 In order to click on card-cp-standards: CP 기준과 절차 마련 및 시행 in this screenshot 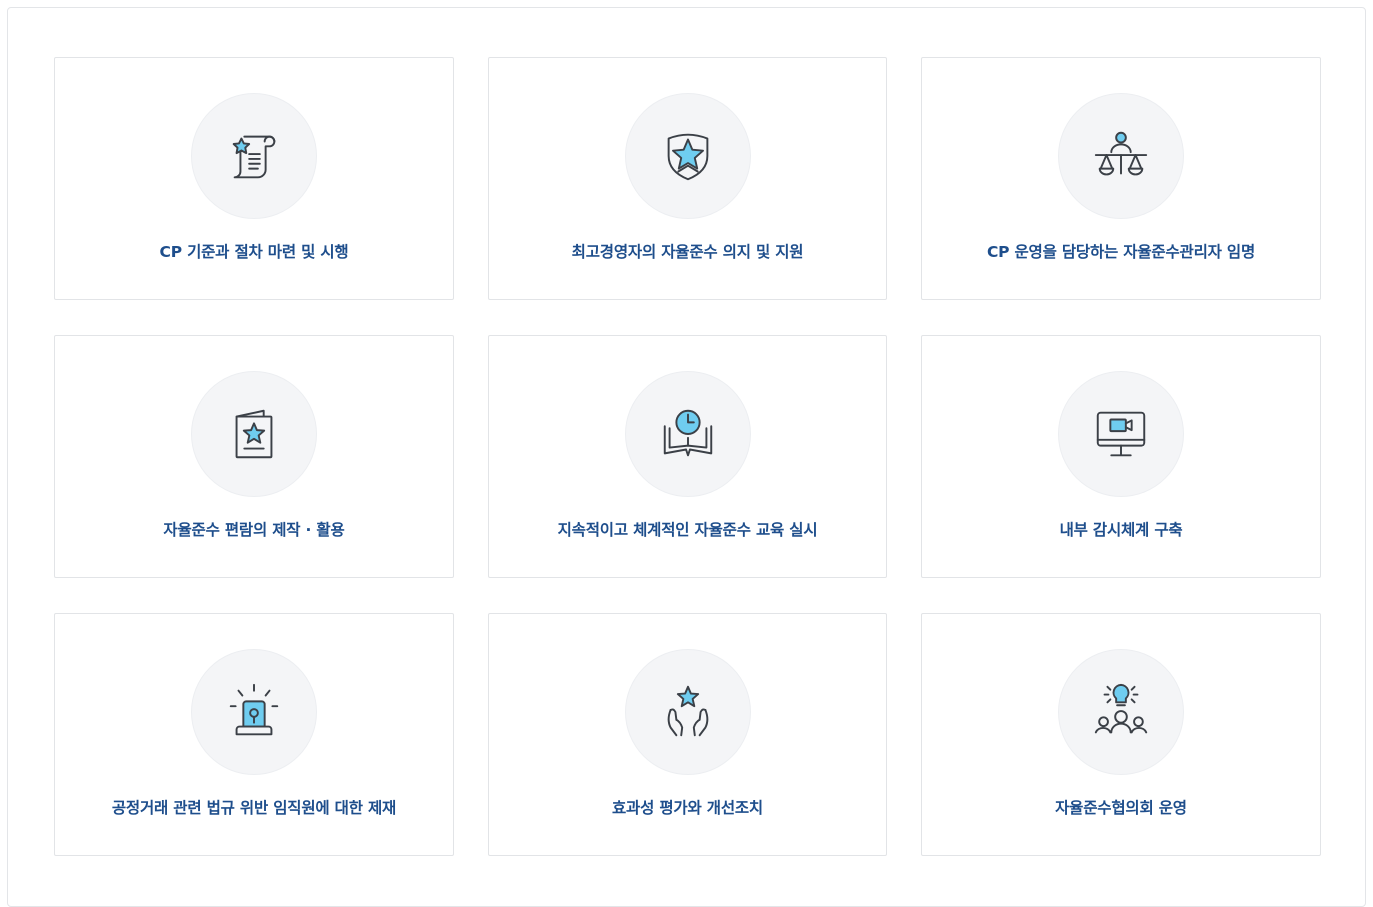, I will do `click(254, 178)`.